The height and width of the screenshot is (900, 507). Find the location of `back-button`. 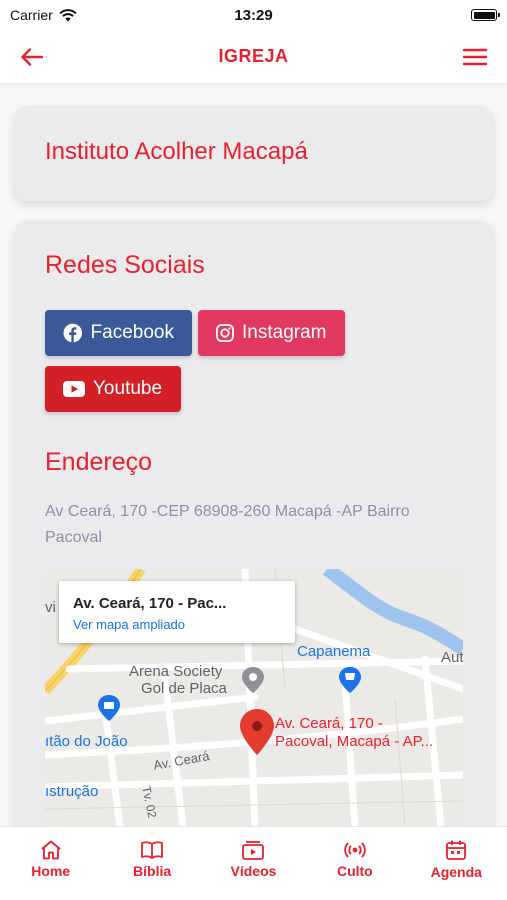

back-button is located at coordinates (32, 57).